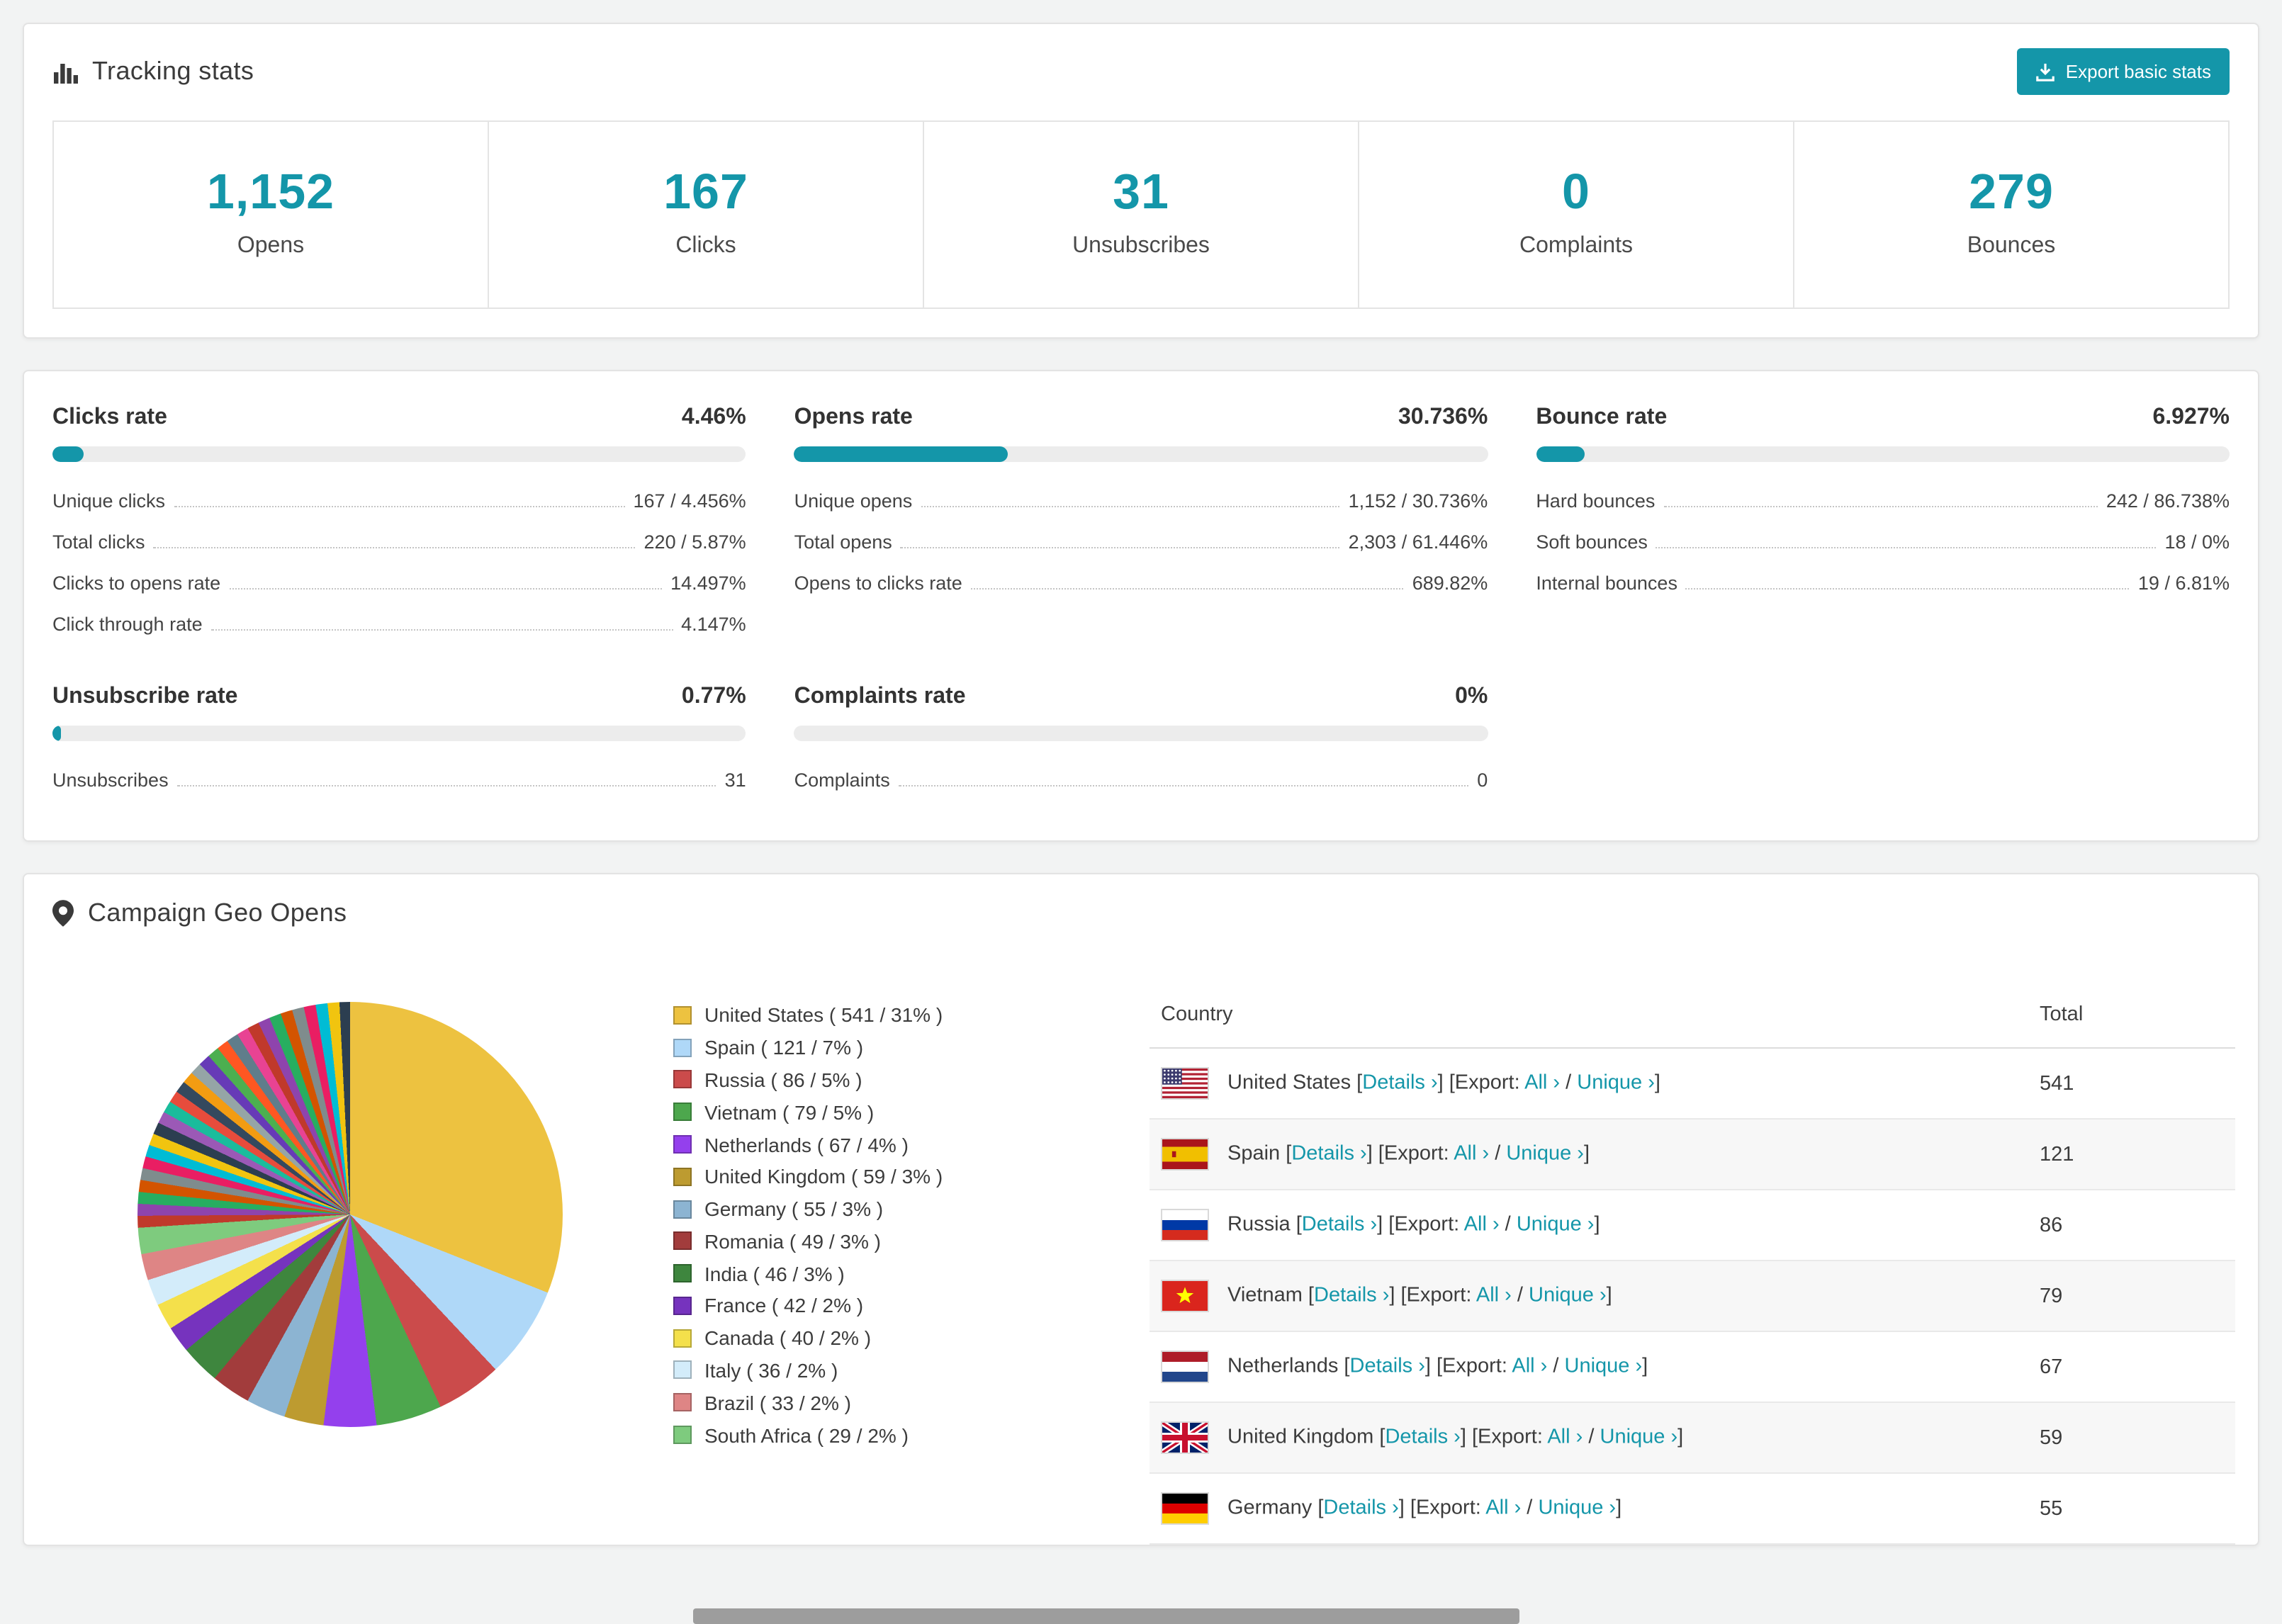 Image resolution: width=2282 pixels, height=1624 pixels. What do you see at coordinates (110, 780) in the screenshot?
I see `rate-row-label: Unsubscribes` at bounding box center [110, 780].